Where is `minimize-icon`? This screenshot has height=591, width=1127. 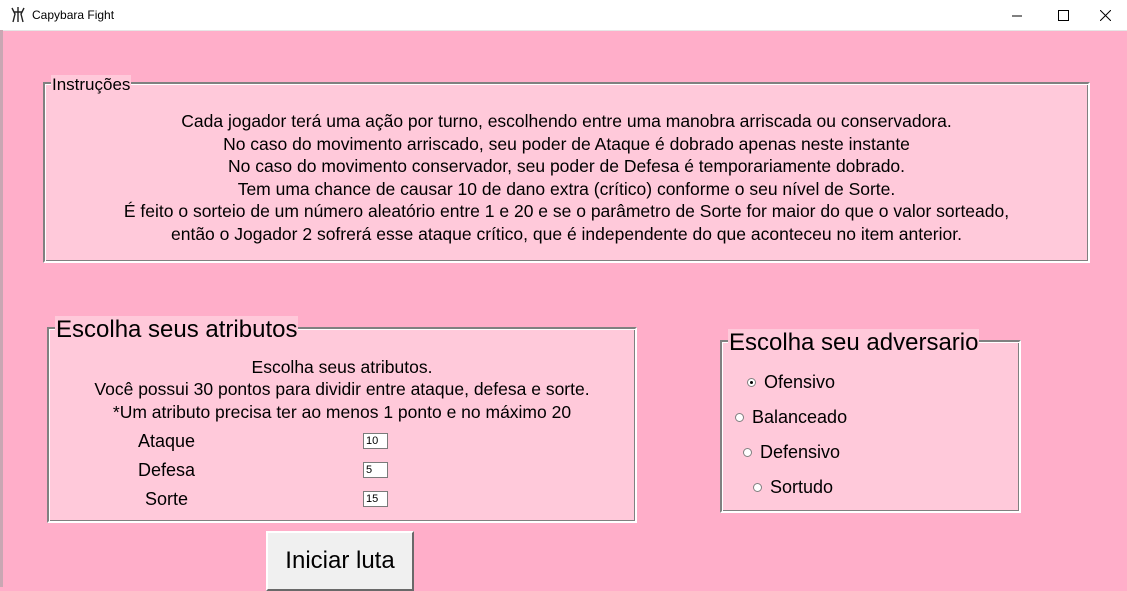
minimize-icon is located at coordinates (1016, 15).